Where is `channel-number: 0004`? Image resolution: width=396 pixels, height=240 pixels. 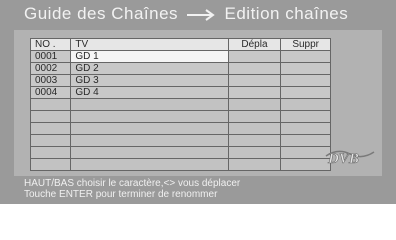
channel-number: 0004 is located at coordinates (50, 92).